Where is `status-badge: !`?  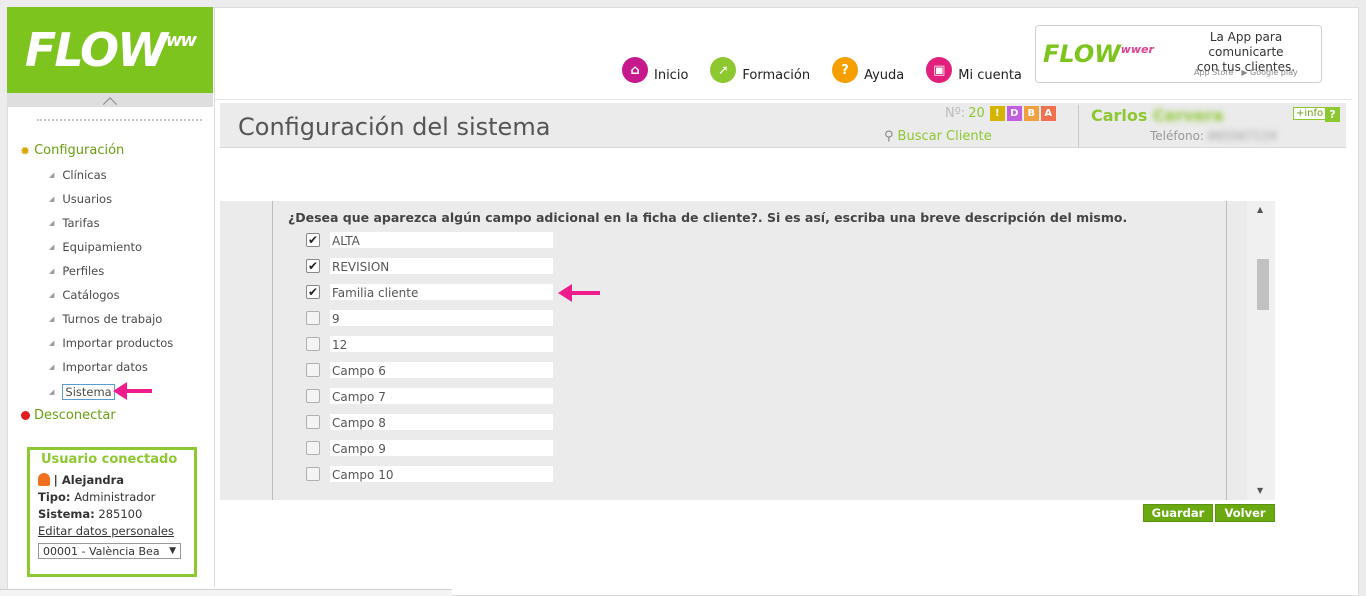 status-badge: ! is located at coordinates (997, 113).